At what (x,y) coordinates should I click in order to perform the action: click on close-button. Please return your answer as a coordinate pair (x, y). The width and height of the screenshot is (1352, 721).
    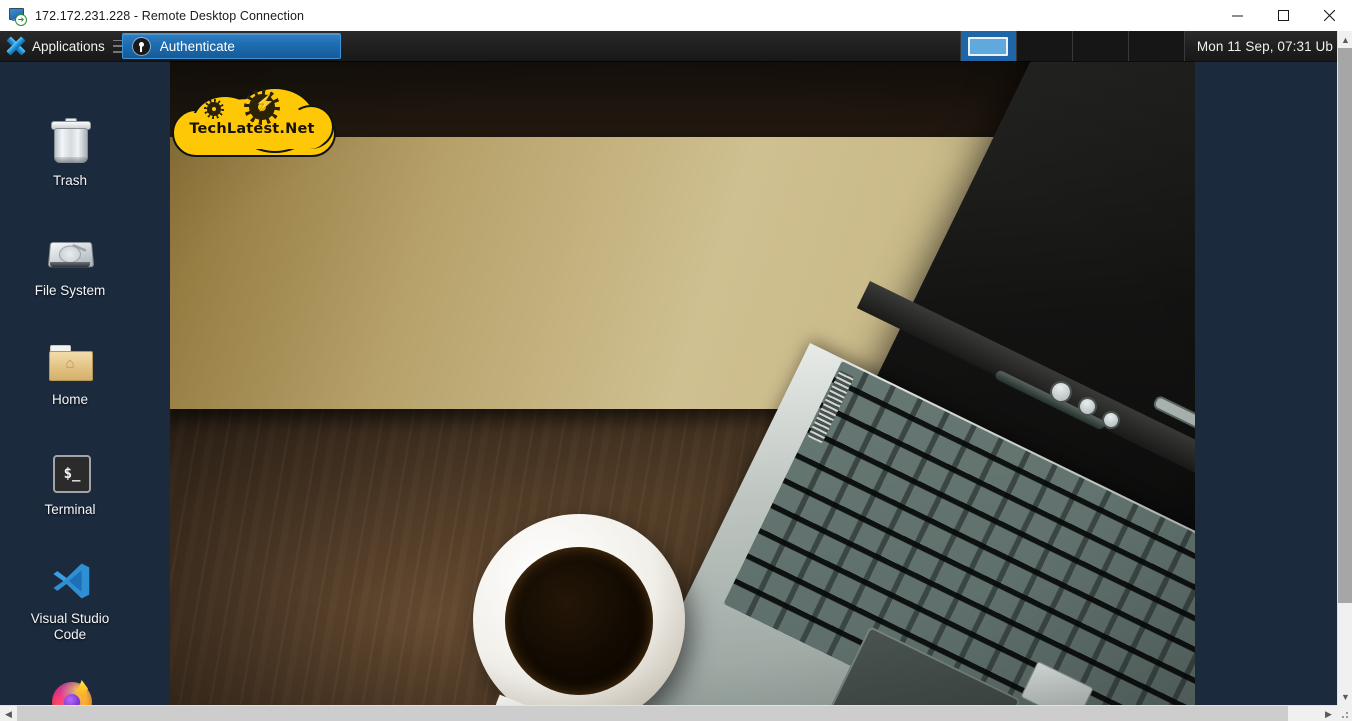
    Looking at the image, I should click on (1329, 15).